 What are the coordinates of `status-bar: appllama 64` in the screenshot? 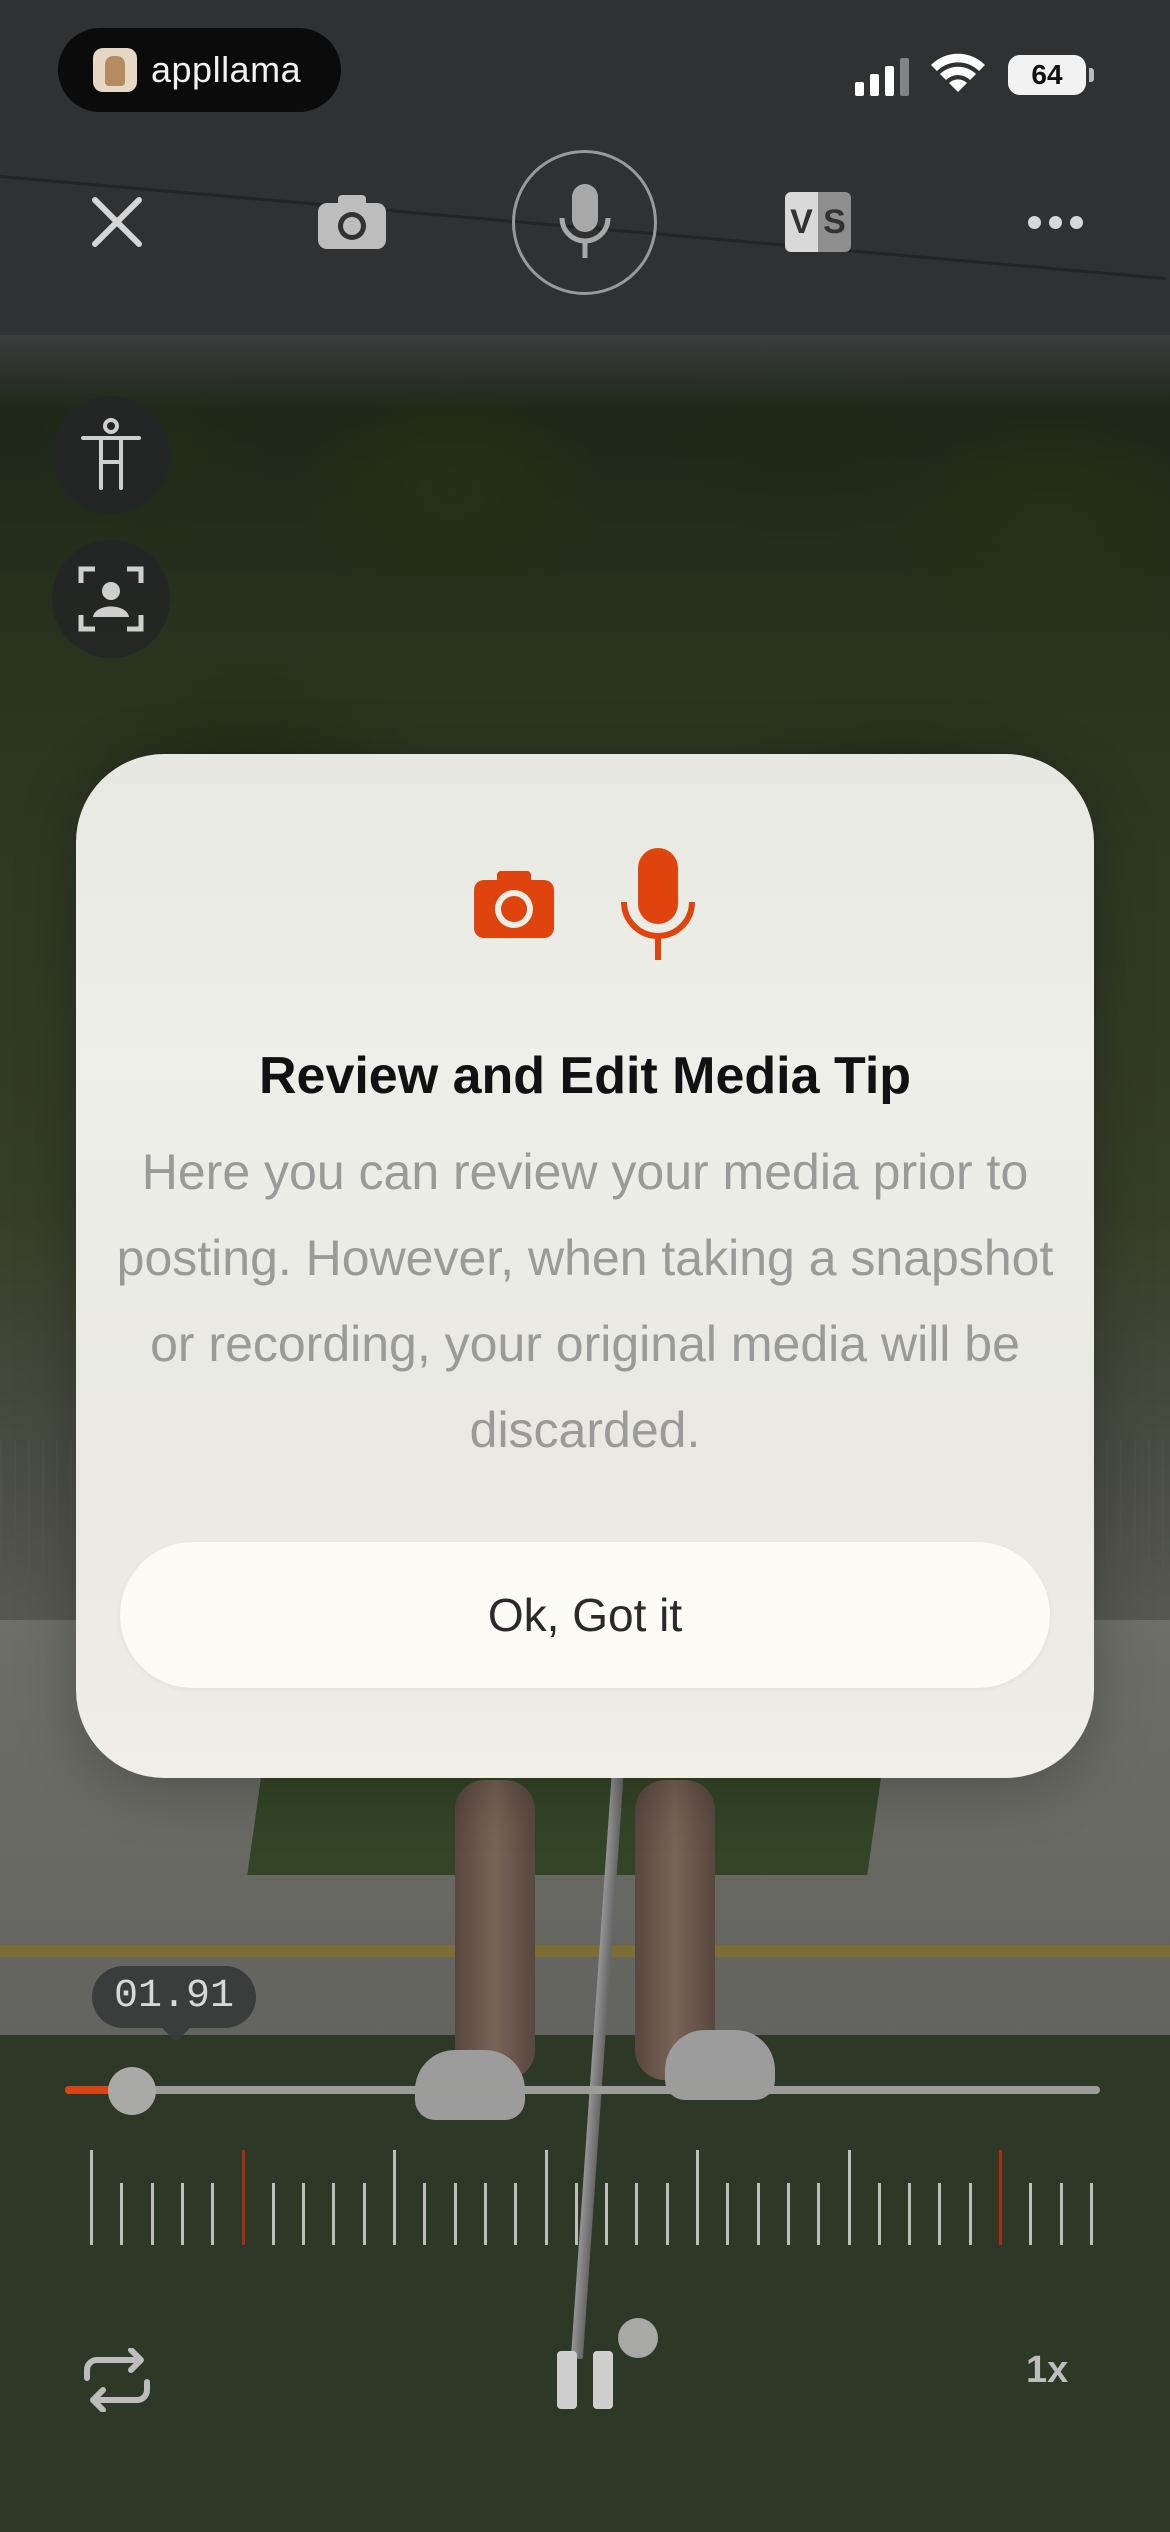 It's located at (585, 75).